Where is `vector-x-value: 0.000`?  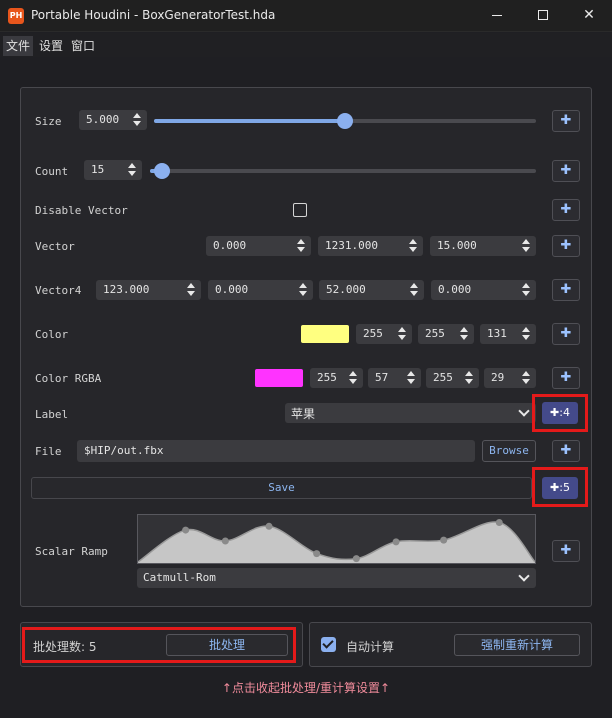 vector-x-value: 0.000 is located at coordinates (230, 245).